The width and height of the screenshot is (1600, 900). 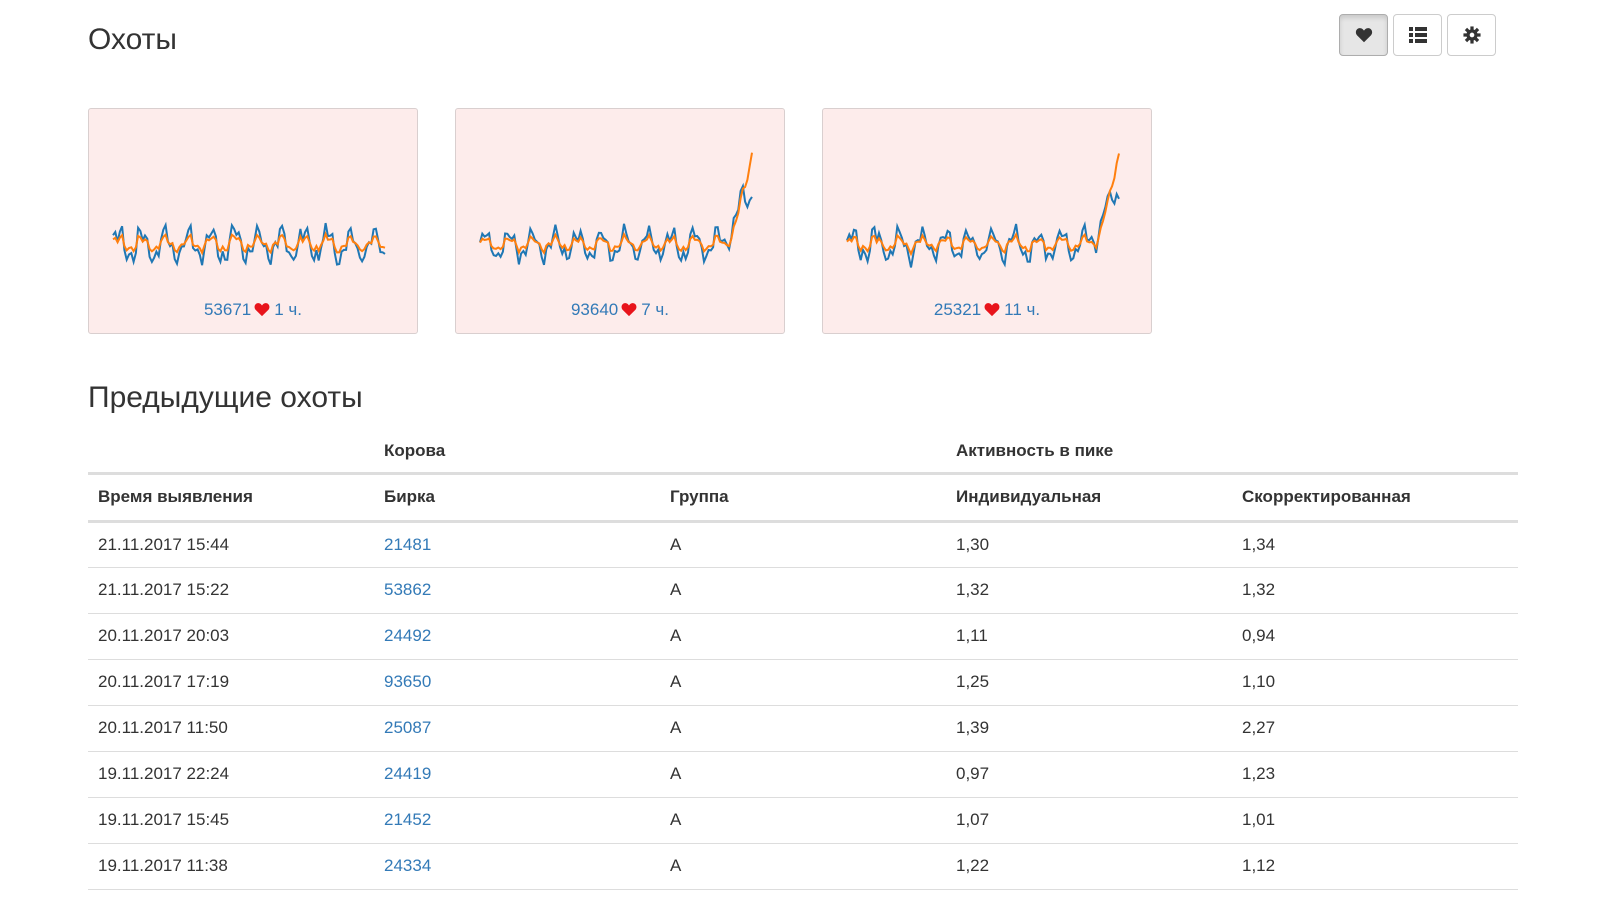 What do you see at coordinates (1089, 866) in the screenshot?
I see `table-cell: 1,22` at bounding box center [1089, 866].